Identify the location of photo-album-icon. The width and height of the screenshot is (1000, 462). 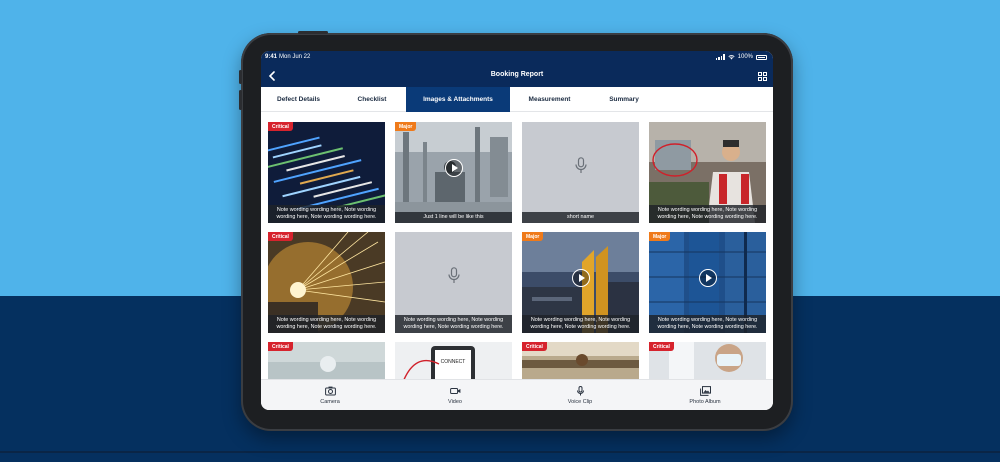
(705, 391).